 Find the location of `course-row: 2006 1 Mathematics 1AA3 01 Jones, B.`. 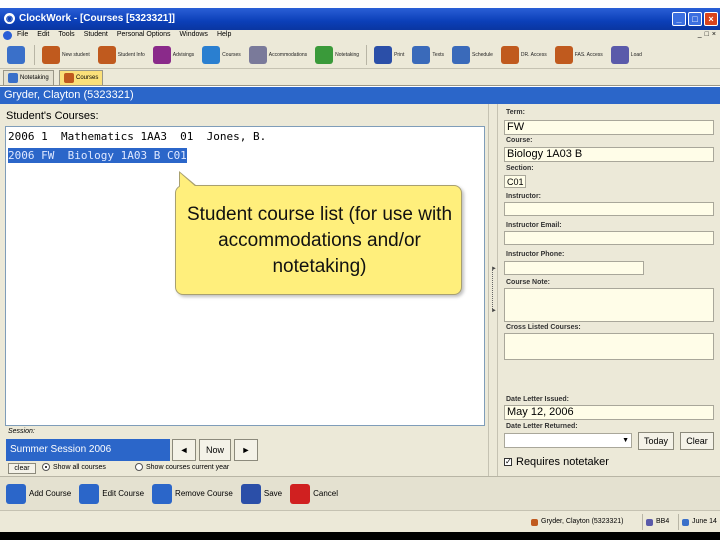

course-row: 2006 1 Mathematics 1AA3 01 Jones, B. is located at coordinates (137, 136).